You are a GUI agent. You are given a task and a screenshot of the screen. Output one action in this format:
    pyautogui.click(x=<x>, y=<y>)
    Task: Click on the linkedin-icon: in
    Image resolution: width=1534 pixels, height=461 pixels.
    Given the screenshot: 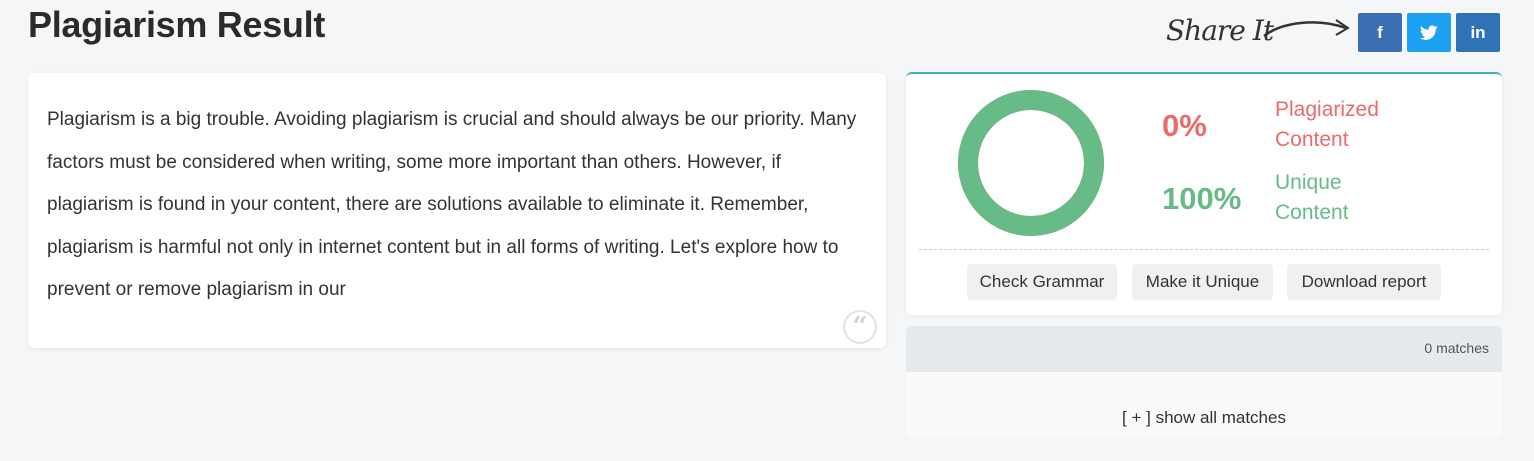 What is the action you would take?
    pyautogui.click(x=1478, y=32)
    